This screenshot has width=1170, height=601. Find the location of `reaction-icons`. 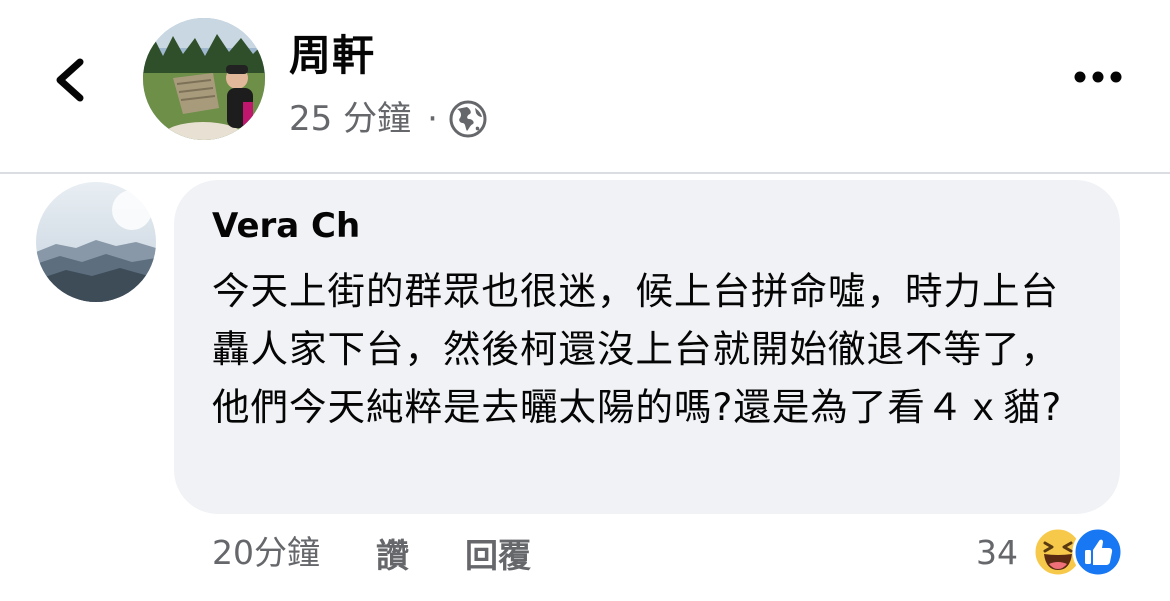

reaction-icons is located at coordinates (1082, 552).